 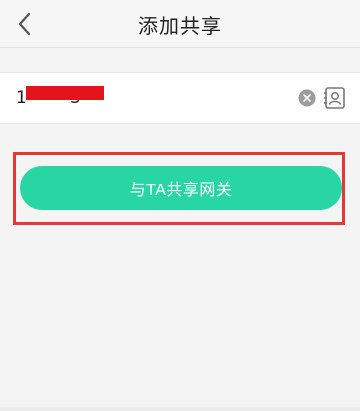 I want to click on bottom-edge, so click(x=180, y=409).